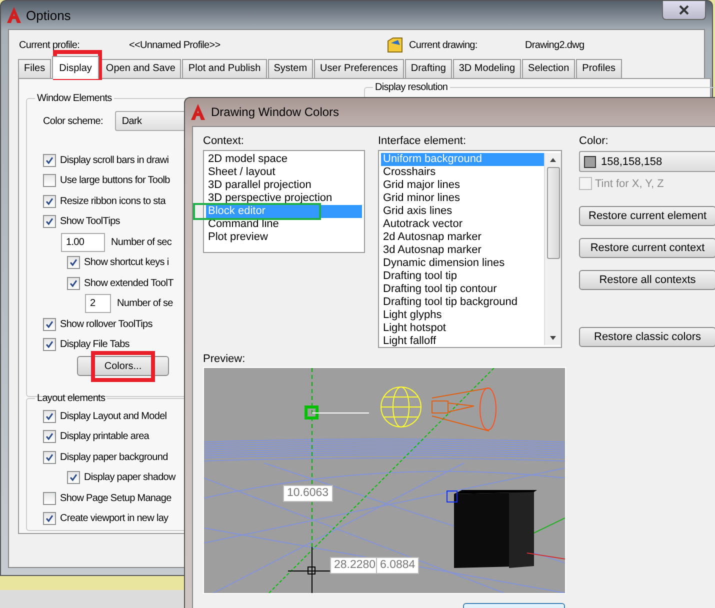 Image resolution: width=715 pixels, height=608 pixels. I want to click on list-item: Sheet / layout, so click(284, 172).